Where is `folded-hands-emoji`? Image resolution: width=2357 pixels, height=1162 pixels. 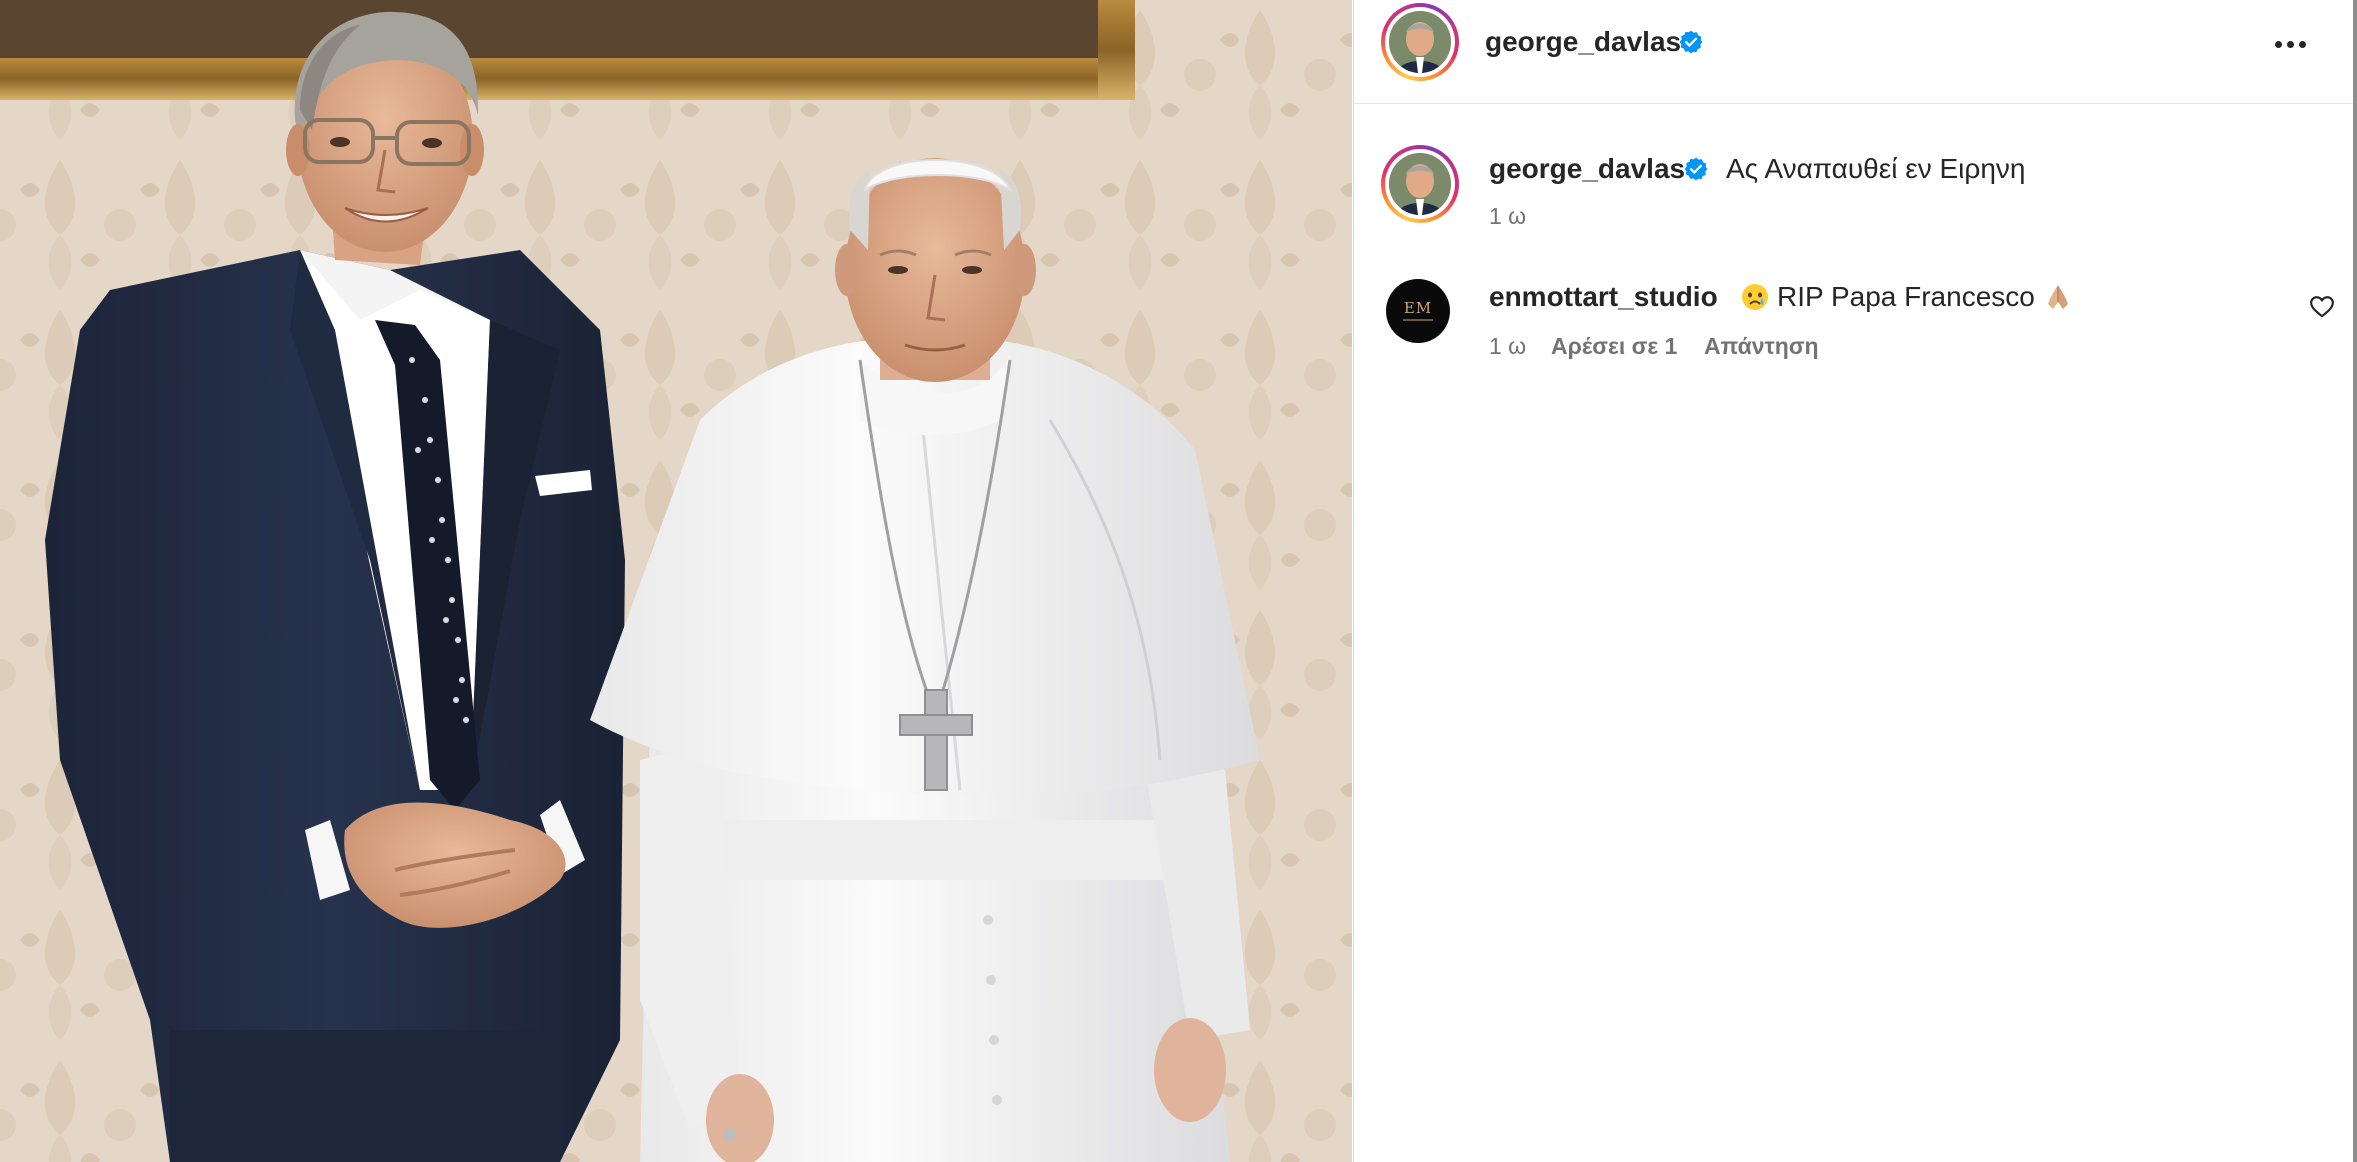
folded-hands-emoji is located at coordinates (2057, 297).